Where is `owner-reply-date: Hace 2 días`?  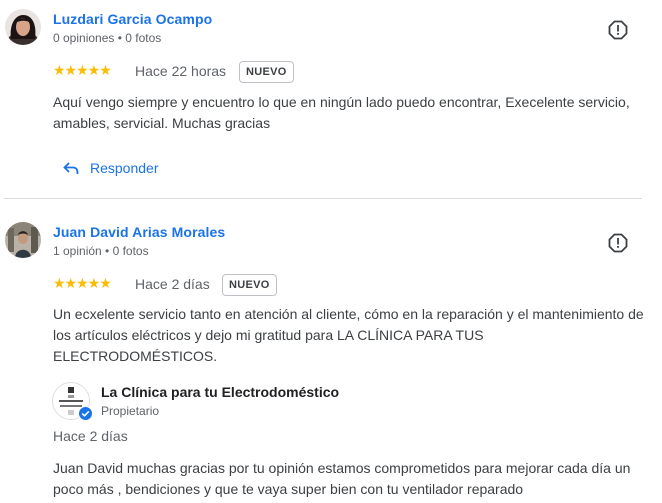 owner-reply-date: Hace 2 días is located at coordinates (90, 436).